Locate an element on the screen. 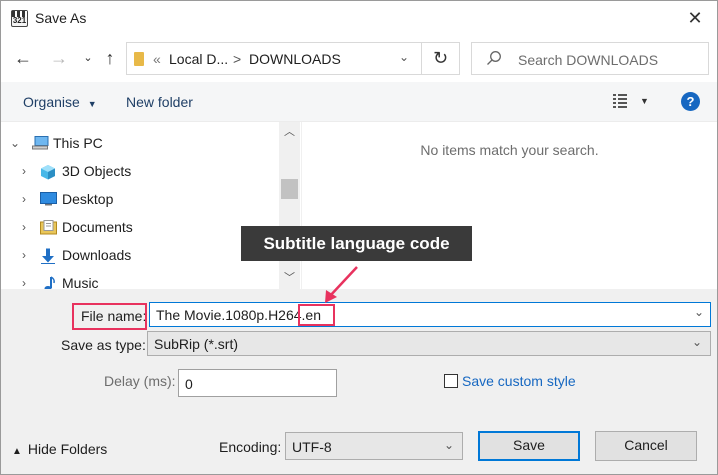 This screenshot has width=718, height=475. file-name-input: The Movie.1080p.H264.en ⌄ is located at coordinates (430, 314).